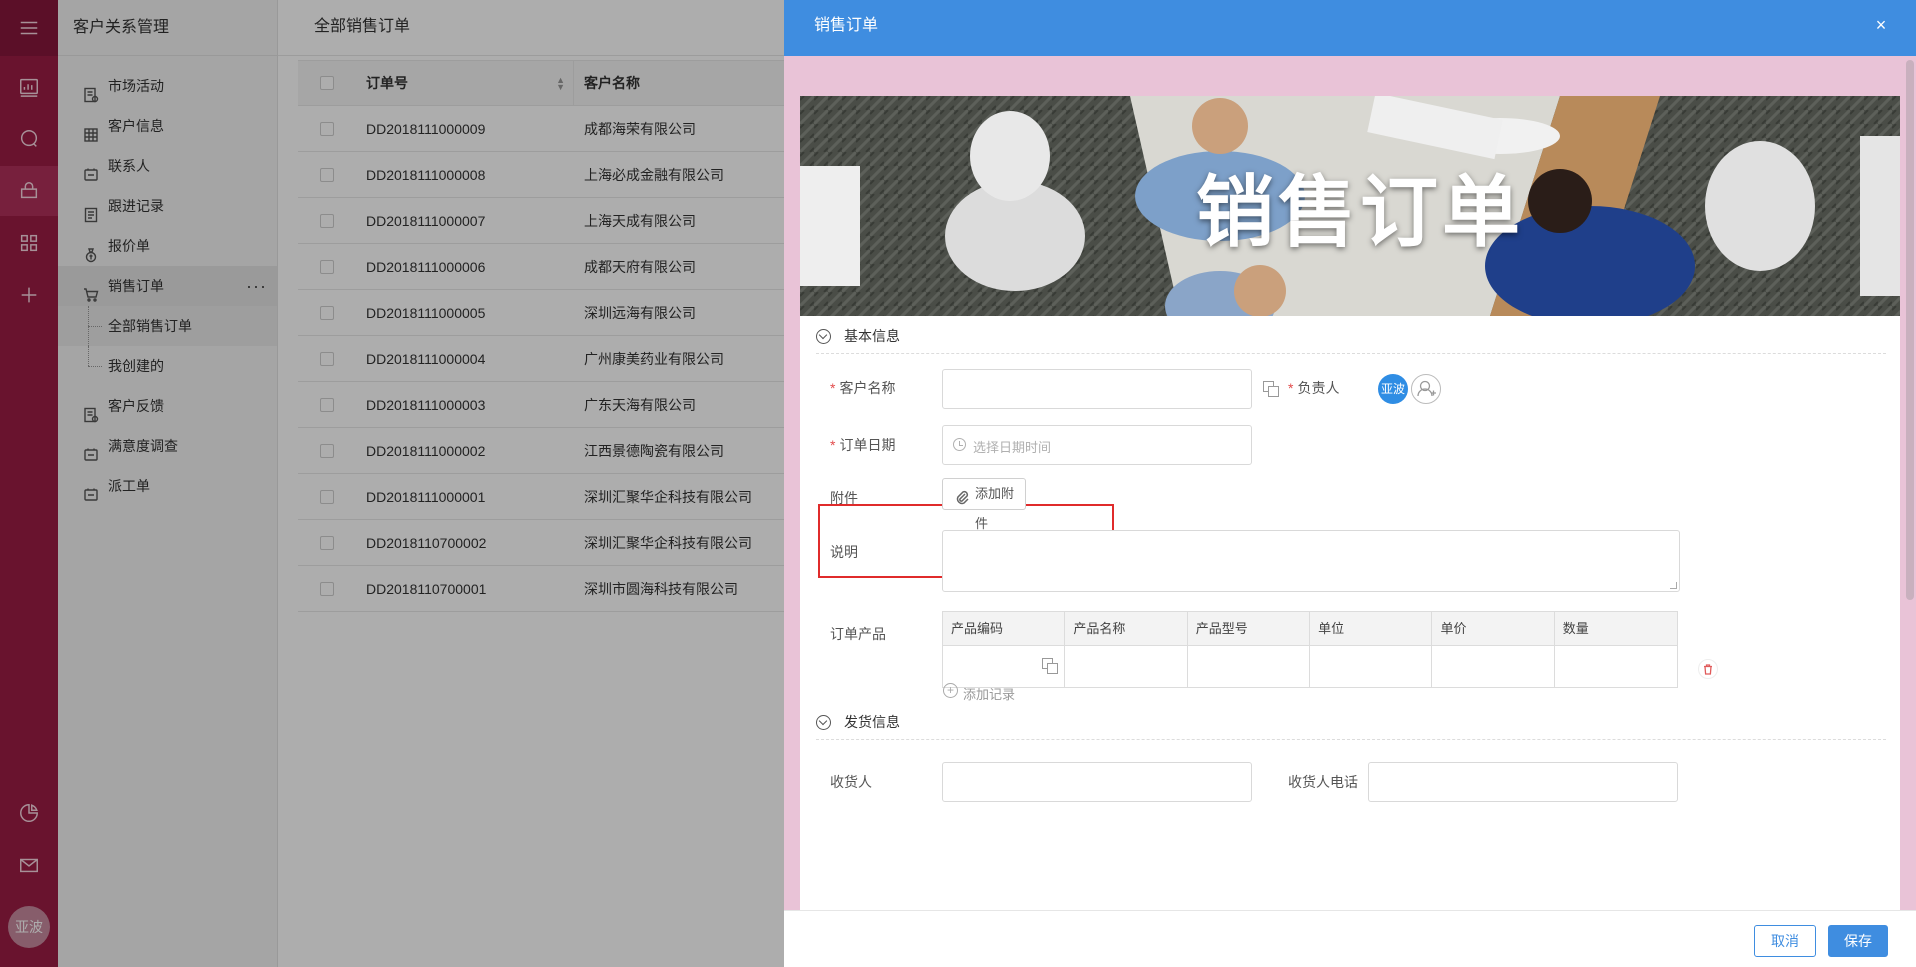 Image resolution: width=1916 pixels, height=967 pixels. What do you see at coordinates (1350, 938) in the screenshot?
I see `drawer-footer: 取消 保存` at bounding box center [1350, 938].